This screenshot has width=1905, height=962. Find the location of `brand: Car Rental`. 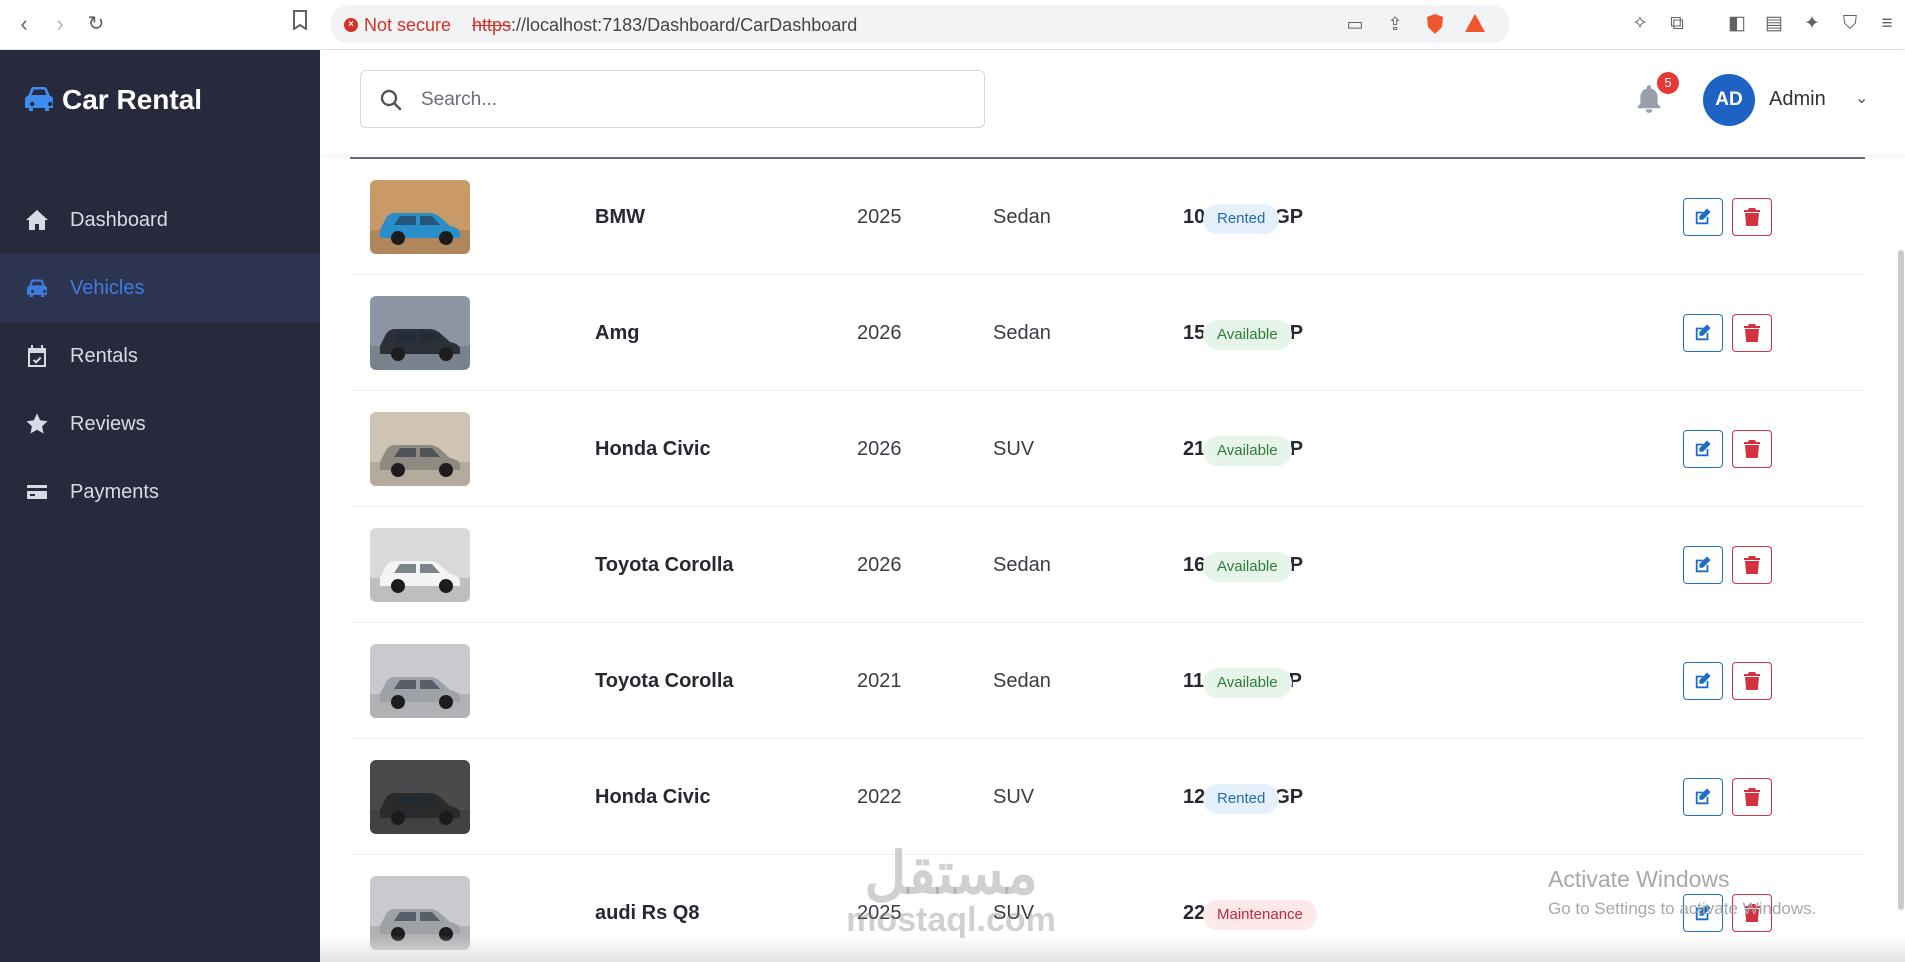

brand: Car Rental is located at coordinates (112, 100).